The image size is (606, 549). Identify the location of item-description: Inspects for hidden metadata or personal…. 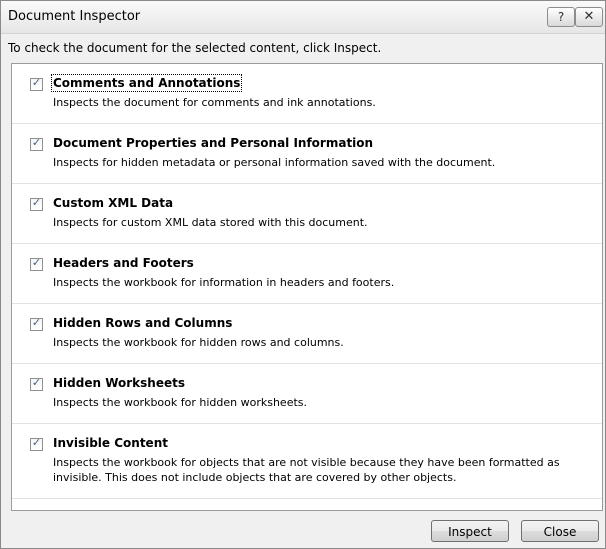
(274, 162).